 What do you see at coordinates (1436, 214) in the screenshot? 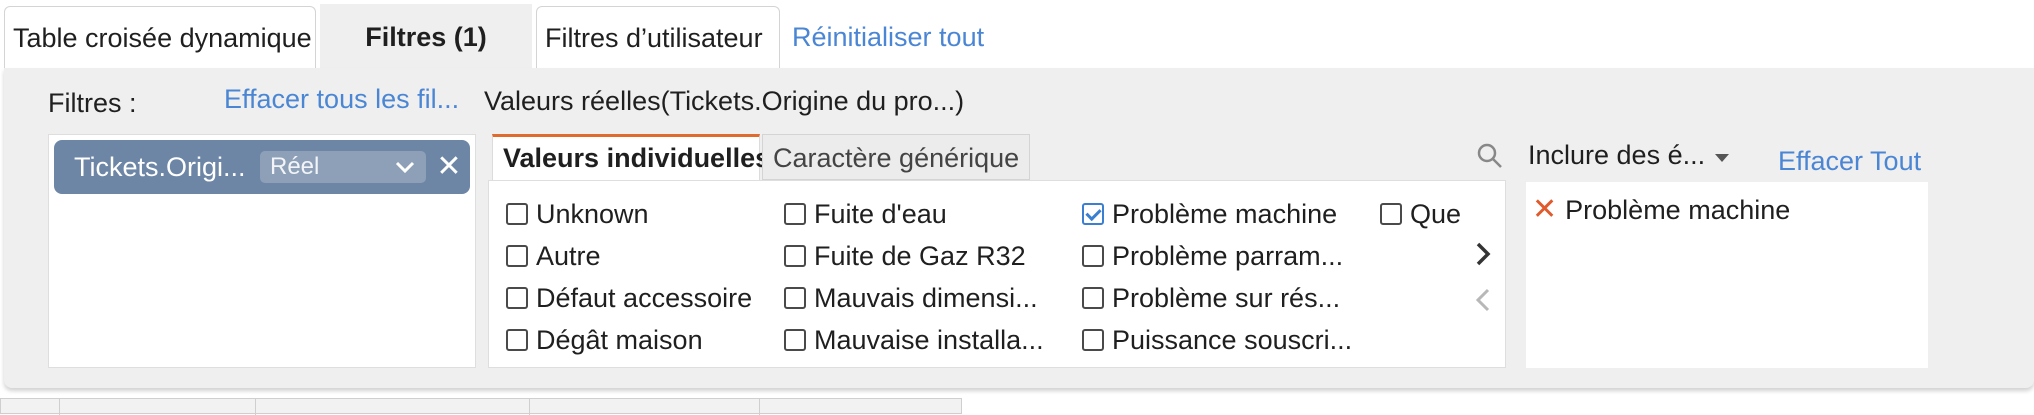
I see `value-label: Que` at bounding box center [1436, 214].